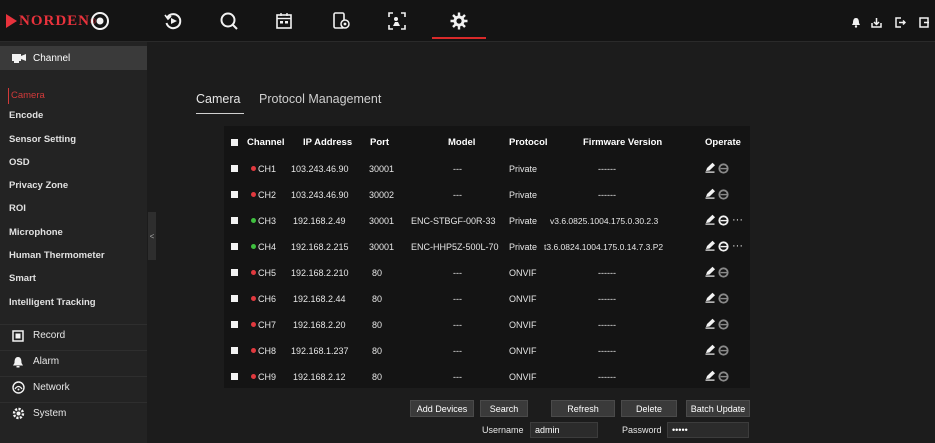 The image size is (935, 443). Describe the element at coordinates (73, 335) in the screenshot. I see `sidebar-item-record: Record` at that location.